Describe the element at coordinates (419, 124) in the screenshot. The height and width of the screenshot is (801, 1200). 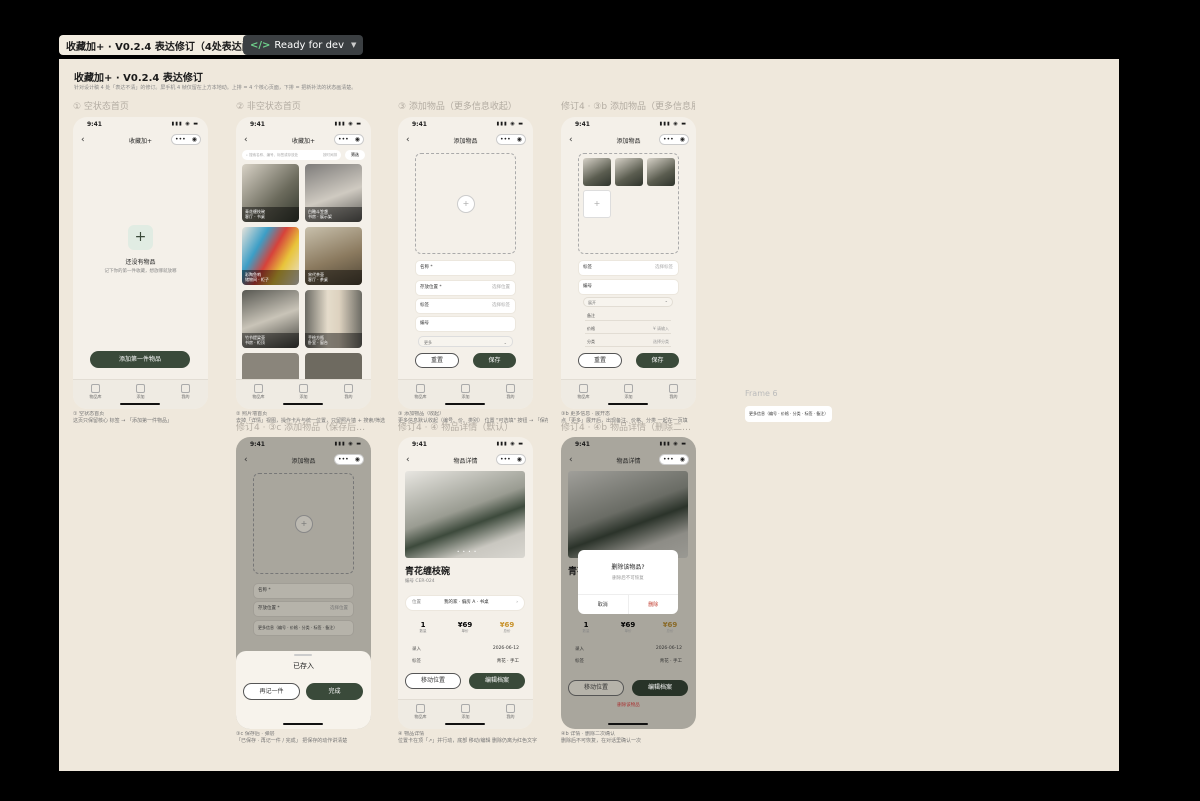
I see `status-time: 9:41` at that location.